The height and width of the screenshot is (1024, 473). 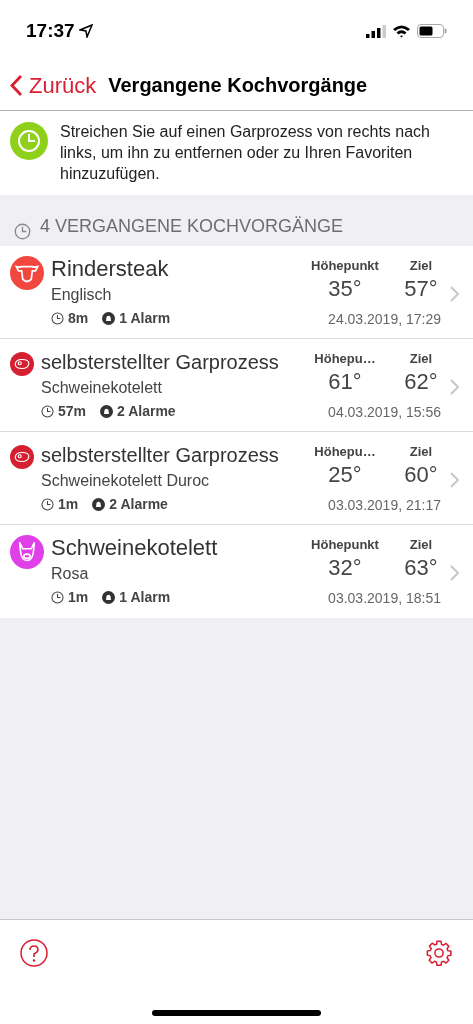 What do you see at coordinates (345, 474) in the screenshot?
I see `peak-temperature: 25°` at bounding box center [345, 474].